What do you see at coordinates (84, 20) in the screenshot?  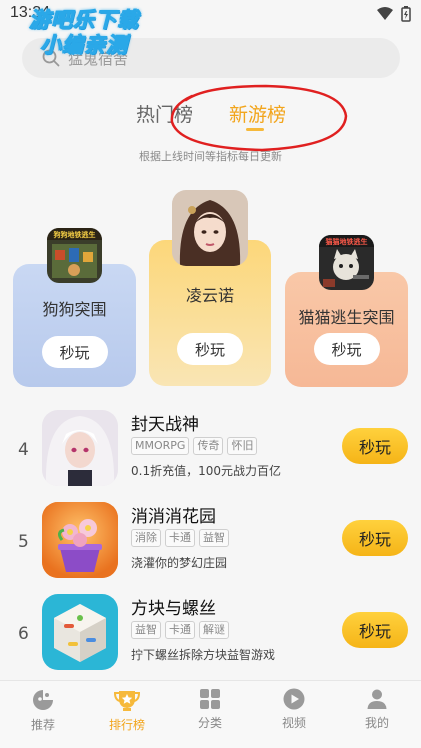 I see `watermark-line1: 游吧乐下载` at bounding box center [84, 20].